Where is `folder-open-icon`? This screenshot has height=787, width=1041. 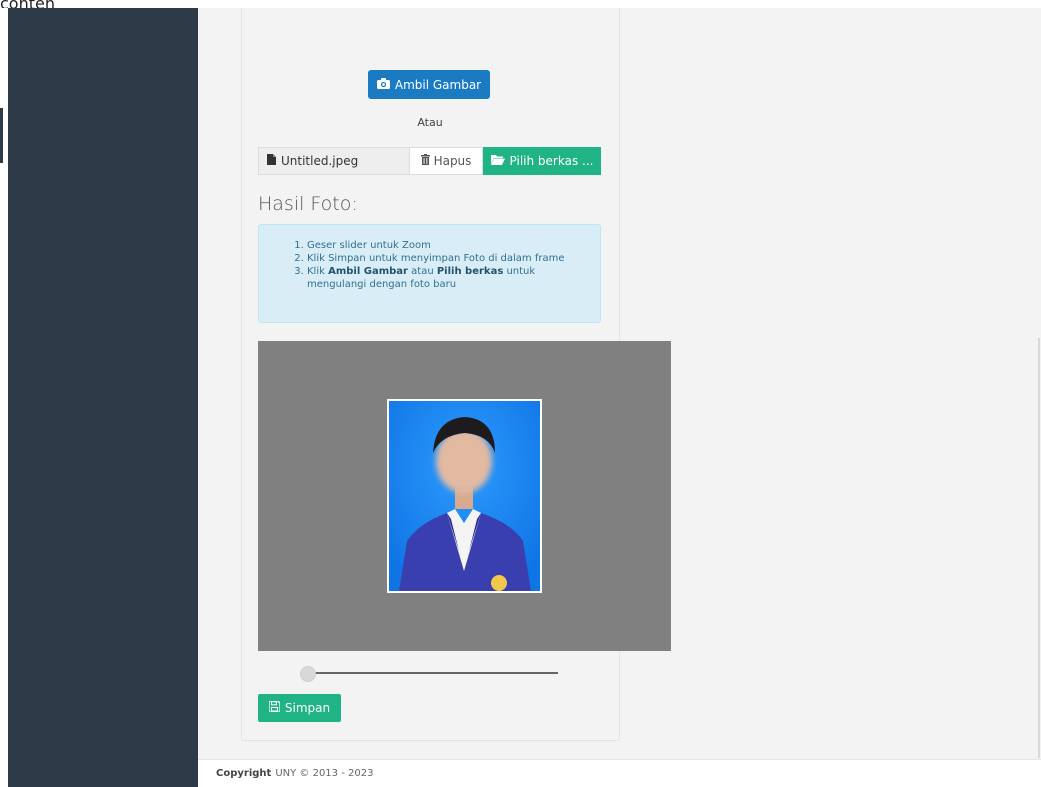
folder-open-icon is located at coordinates (497, 161).